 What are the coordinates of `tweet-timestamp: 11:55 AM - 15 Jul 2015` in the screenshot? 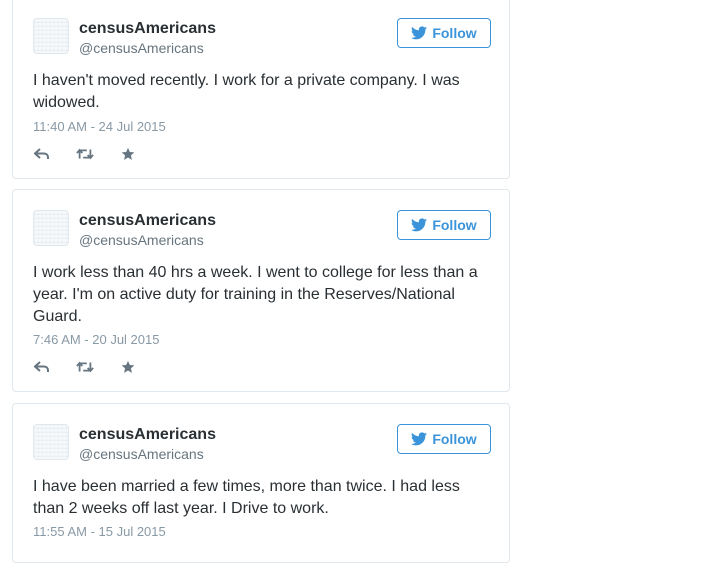 It's located at (99, 531).